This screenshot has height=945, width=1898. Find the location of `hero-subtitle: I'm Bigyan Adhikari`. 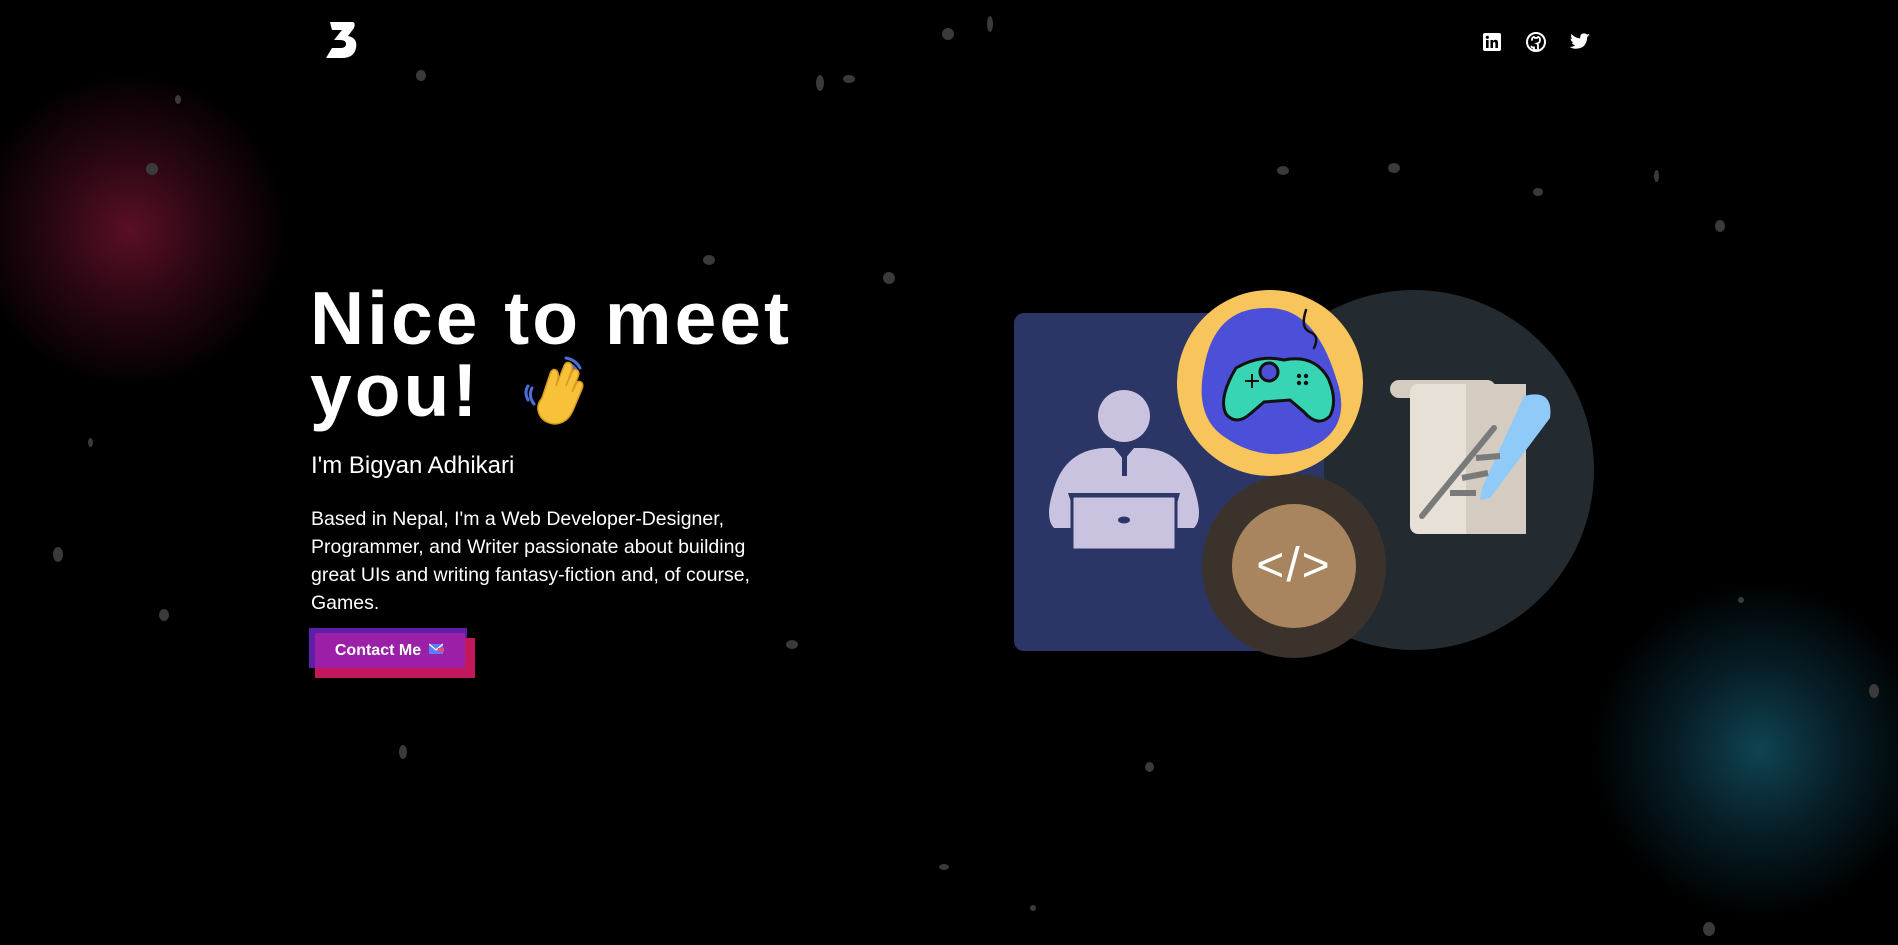

hero-subtitle: I'm Bigyan Adhikari is located at coordinates (413, 465).